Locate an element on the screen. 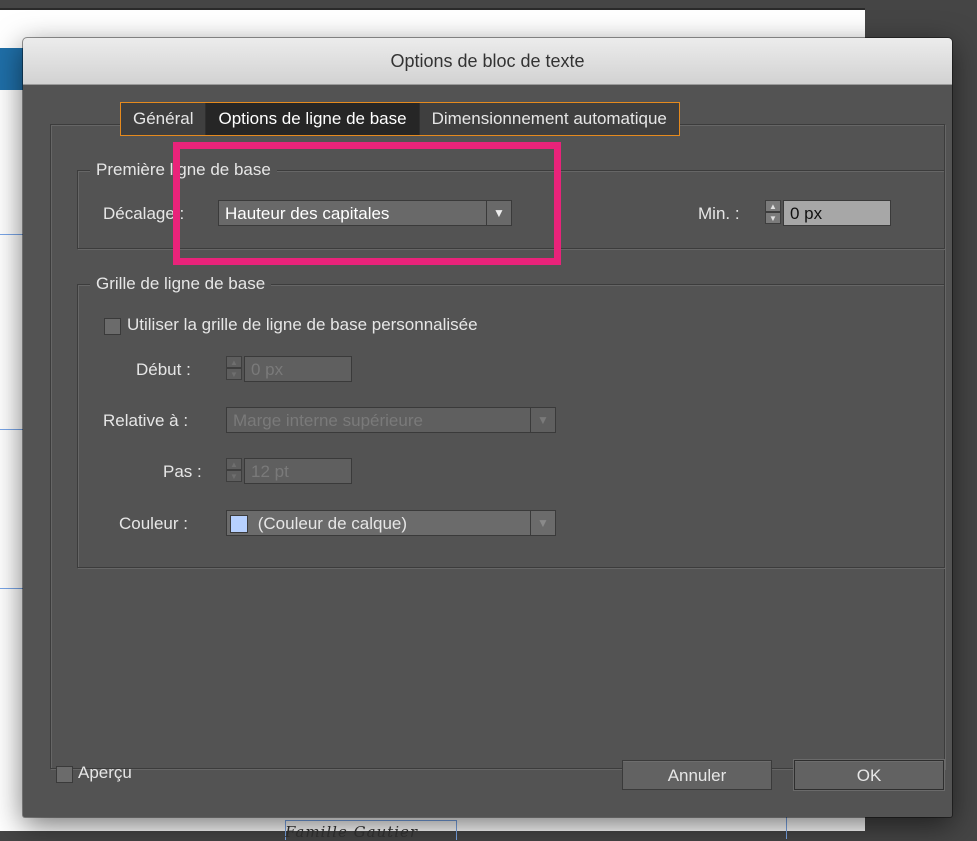 This screenshot has height=841, width=977. relative-to-label: Relative à : is located at coordinates (146, 420).